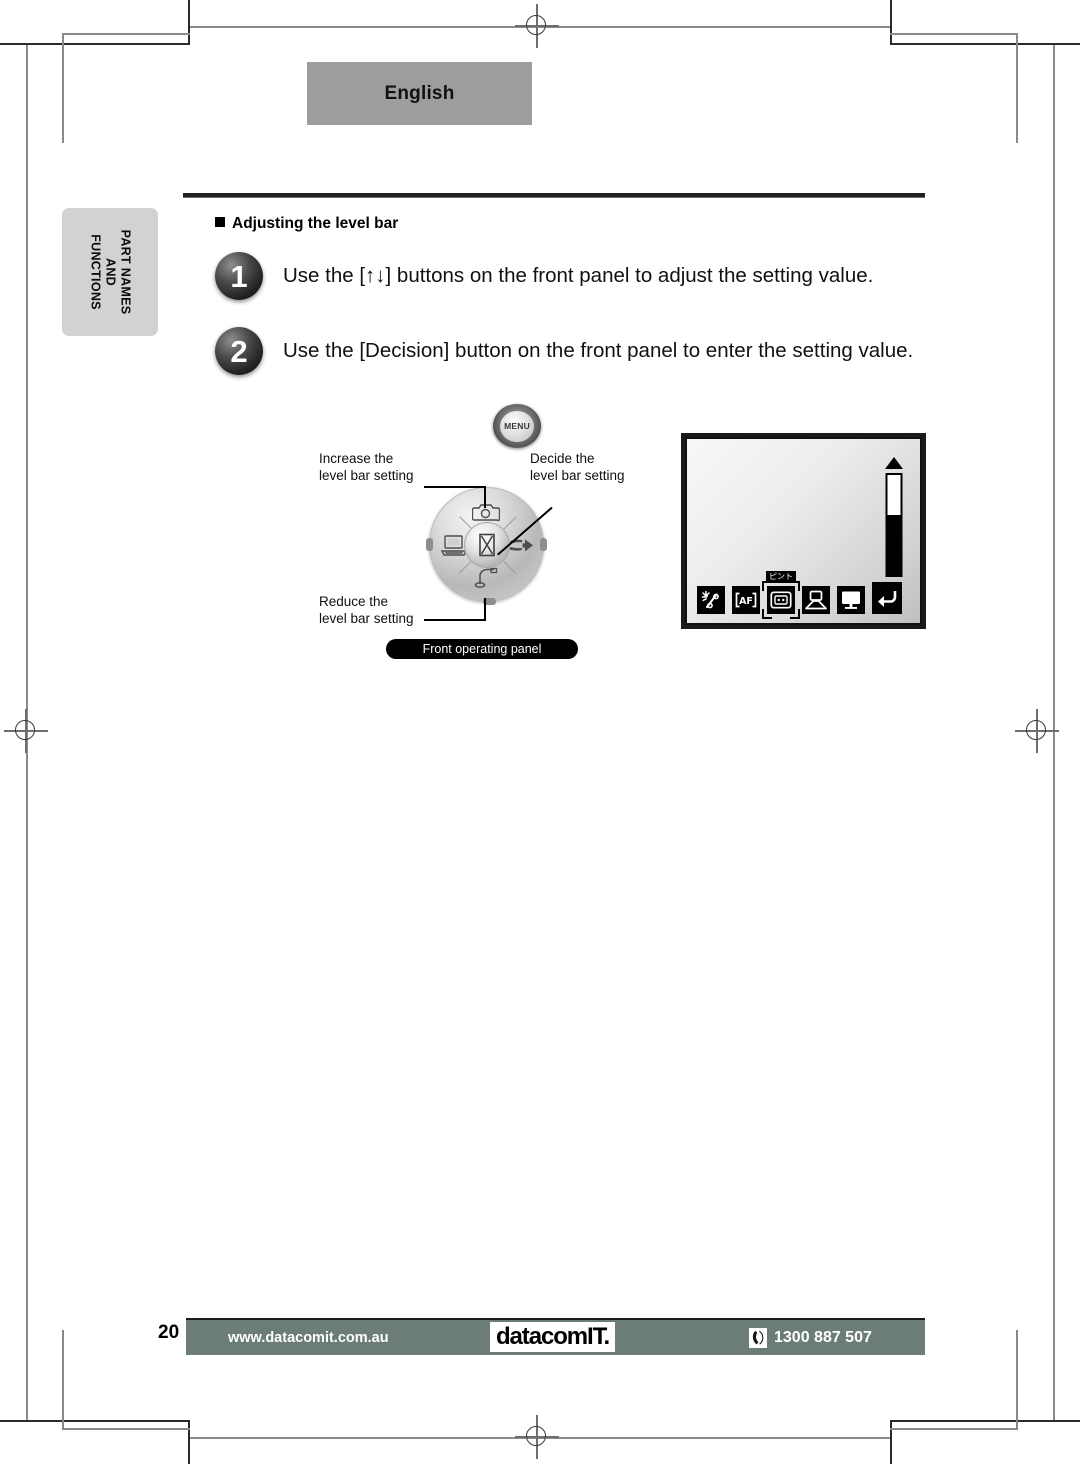  I want to click on decision-center-button, so click(486, 544).